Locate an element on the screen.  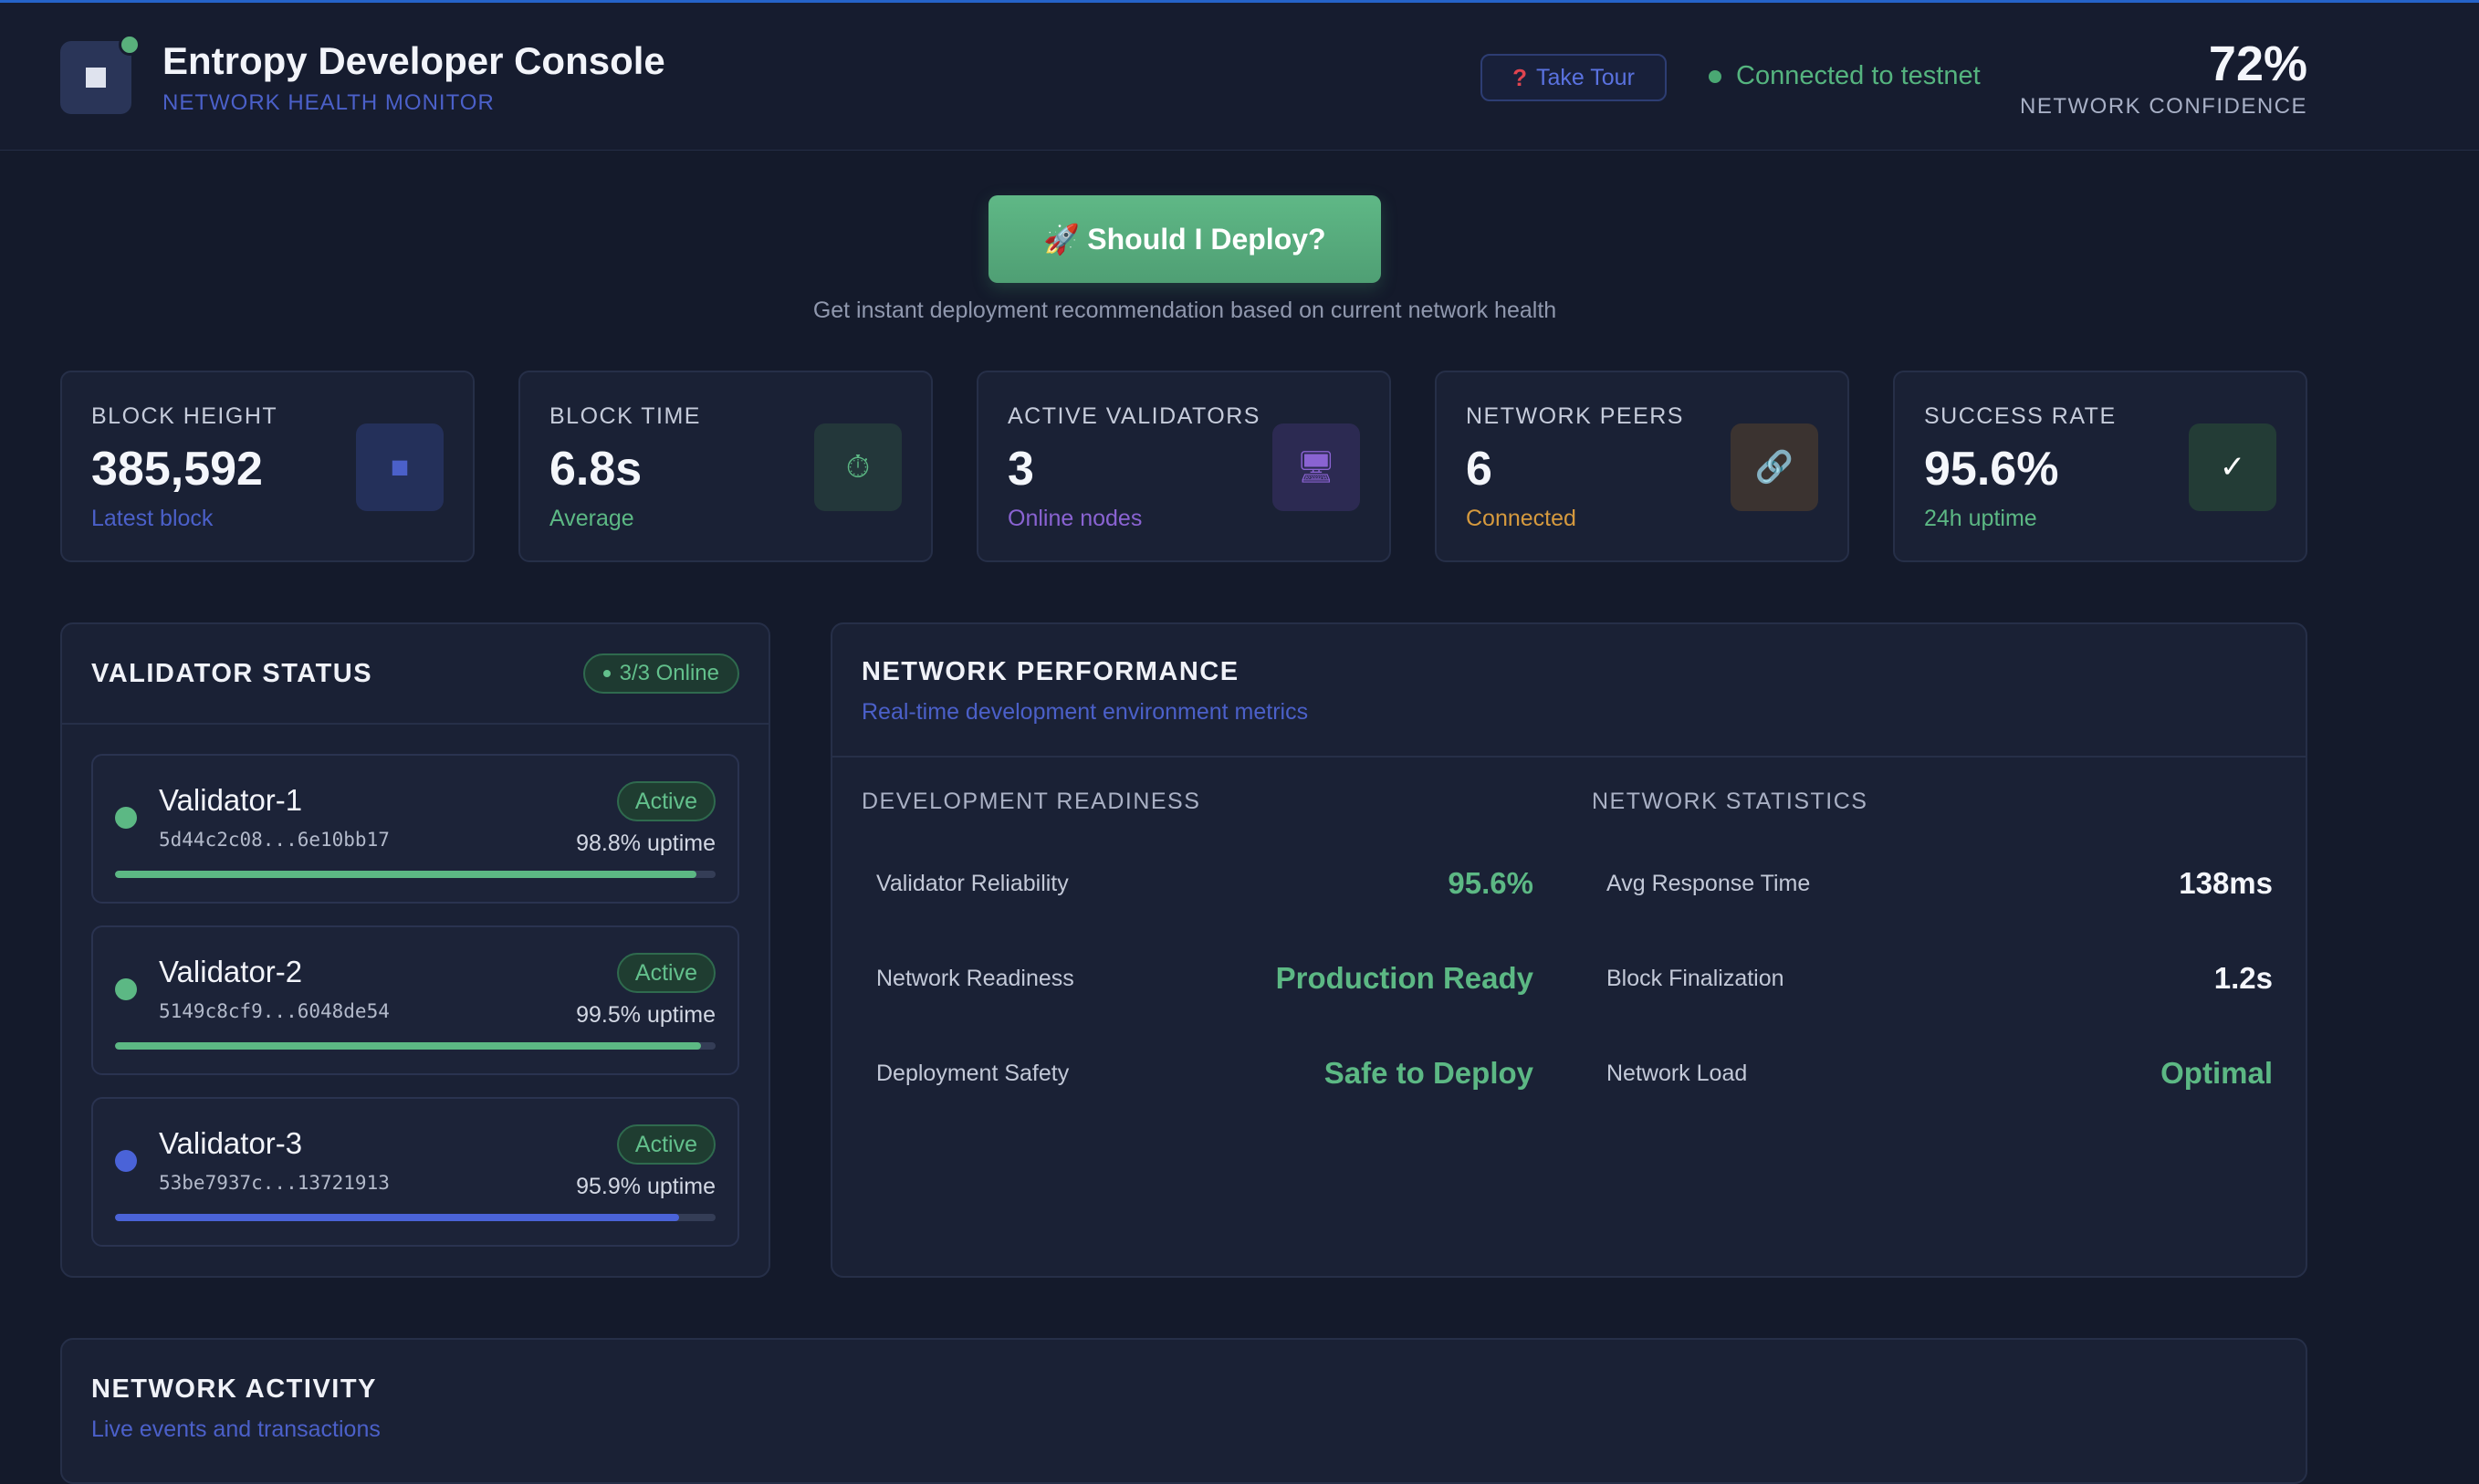
metric-network-readiness: Network Readiness Production Ready is located at coordinates (1204, 978).